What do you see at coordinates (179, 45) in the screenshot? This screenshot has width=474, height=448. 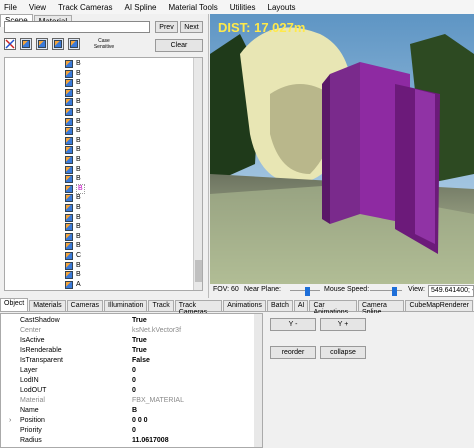 I see `clear-button: Clear` at bounding box center [179, 45].